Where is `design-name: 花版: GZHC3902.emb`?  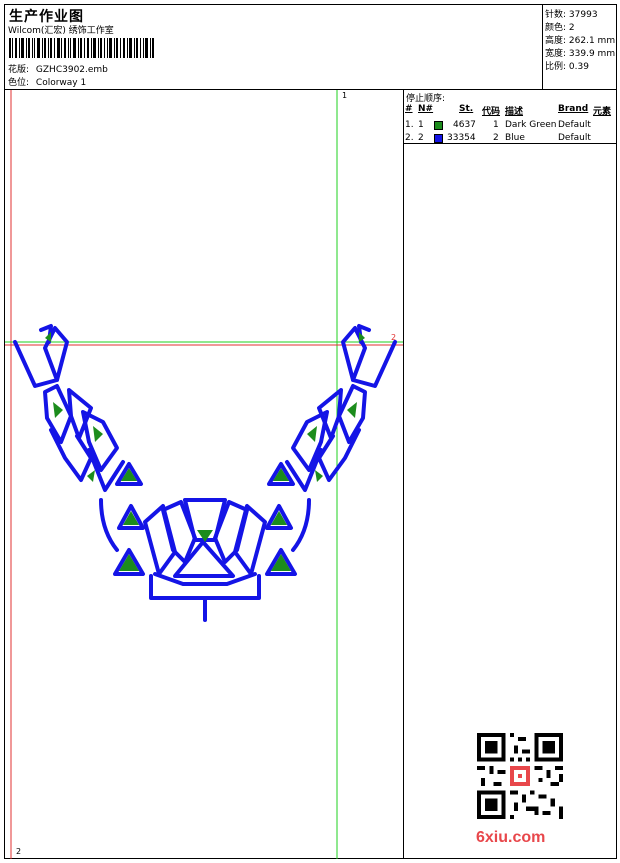
design-name: 花版: GZHC3902.emb is located at coordinates (58, 68).